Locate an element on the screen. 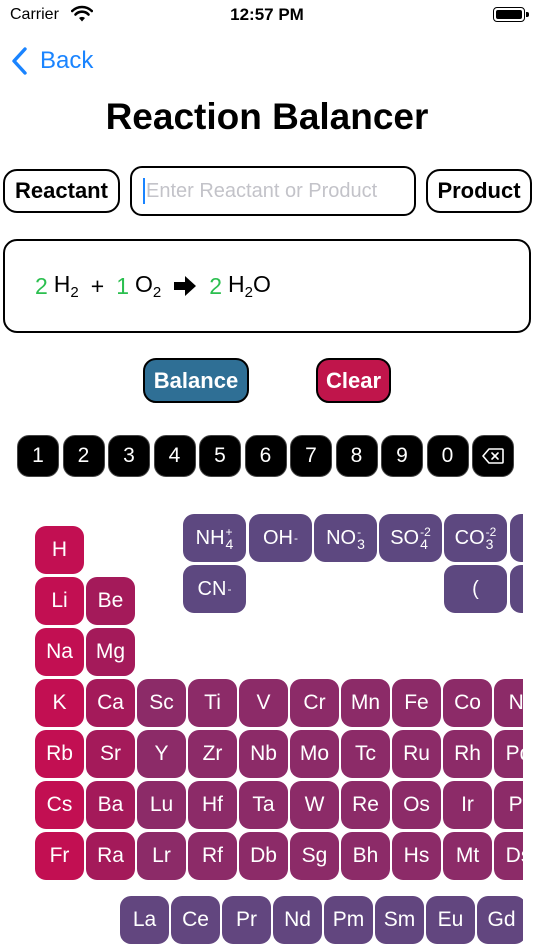 This screenshot has height=950, width=534. backspace-icon is located at coordinates (493, 456).